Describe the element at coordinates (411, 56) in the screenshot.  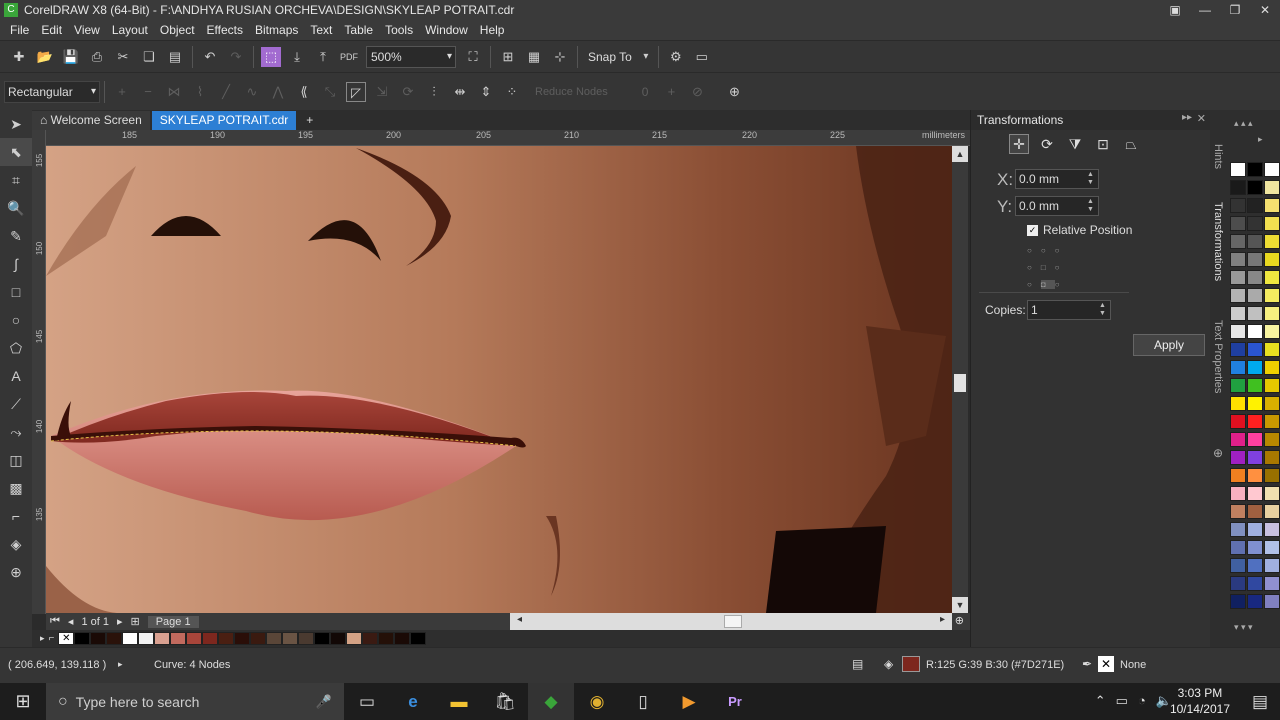
I see `zoom-level-select: 500%` at that location.